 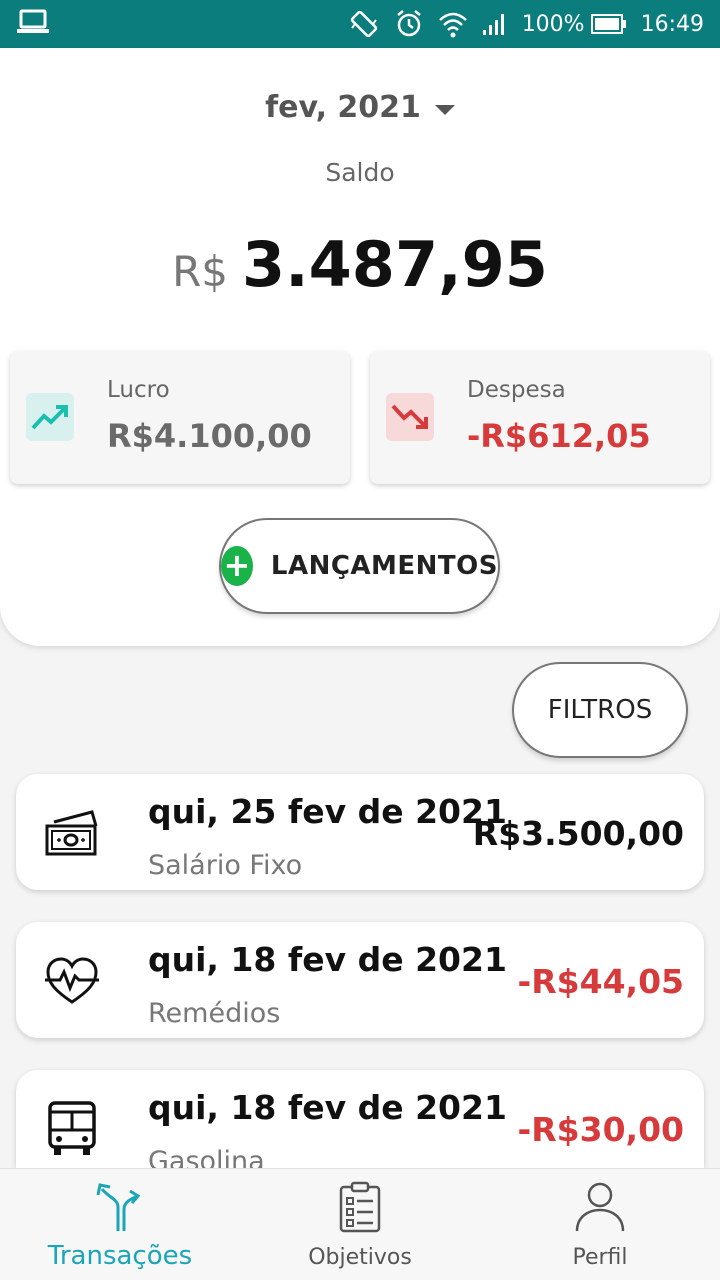 I want to click on bus-icon, so click(x=72, y=1127).